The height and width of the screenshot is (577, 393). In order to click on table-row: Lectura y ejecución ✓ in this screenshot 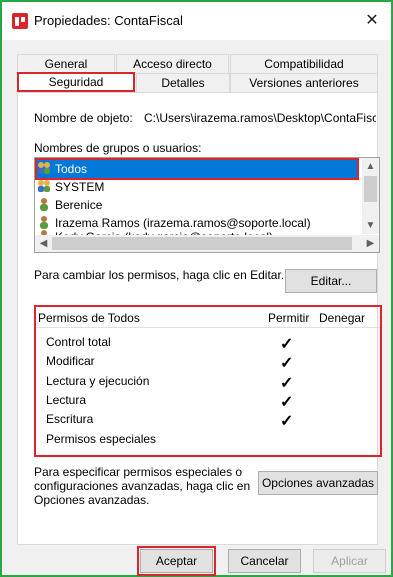, I will do `click(206, 383)`.